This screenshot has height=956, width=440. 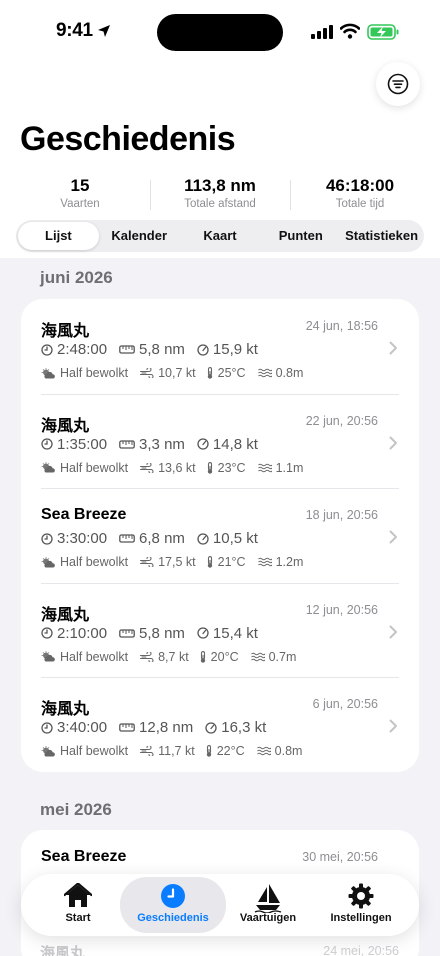 I want to click on stat-value: 15, so click(x=80, y=185).